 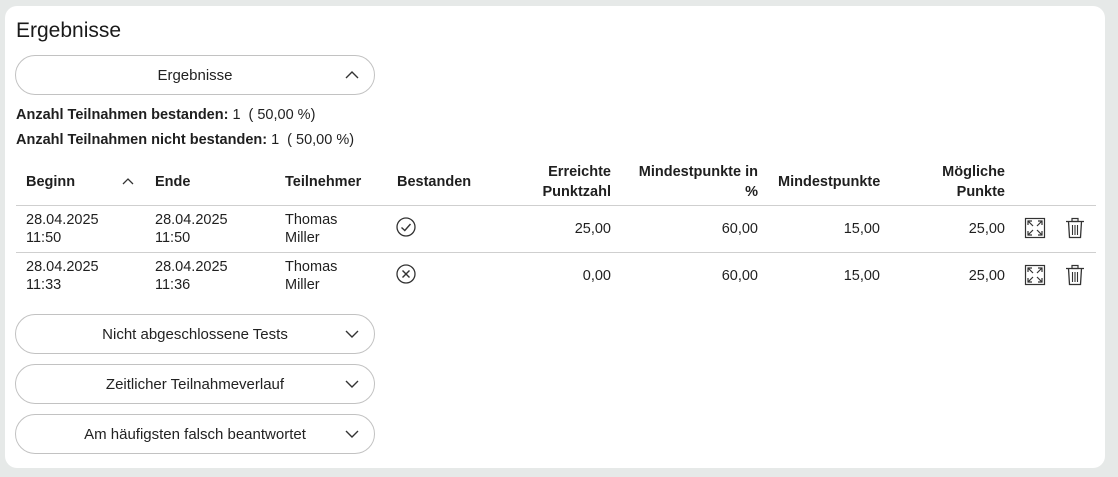 I want to click on frequent-wrong-toggle: Am häufigsten falsch beantwortet, so click(x=195, y=434).